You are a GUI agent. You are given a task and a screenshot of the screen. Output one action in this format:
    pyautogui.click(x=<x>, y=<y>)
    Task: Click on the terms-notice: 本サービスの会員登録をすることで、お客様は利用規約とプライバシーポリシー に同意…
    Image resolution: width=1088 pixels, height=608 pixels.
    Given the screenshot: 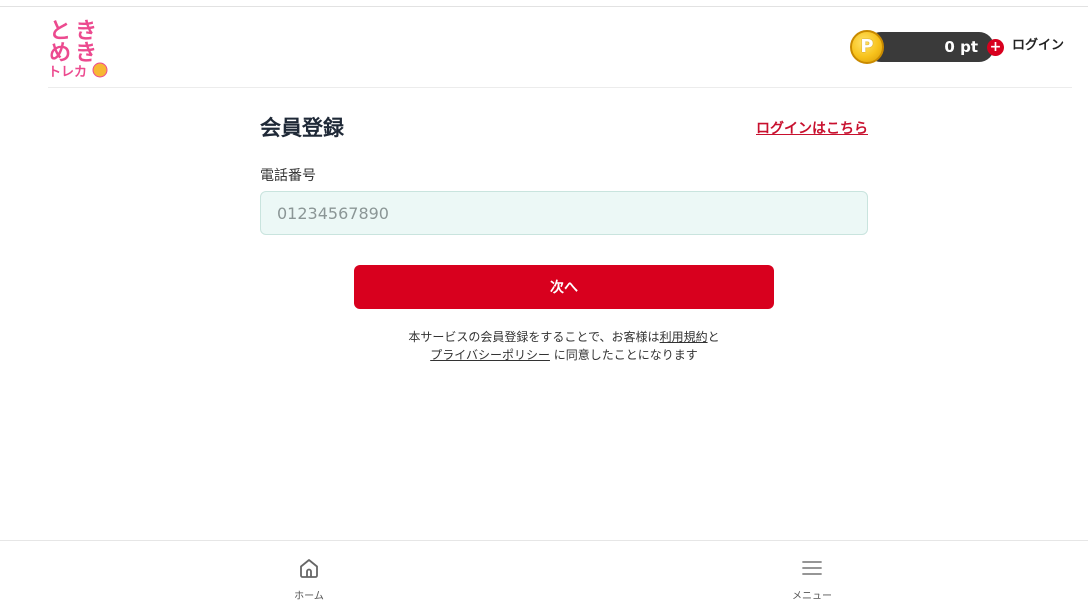 What is the action you would take?
    pyautogui.click(x=564, y=346)
    